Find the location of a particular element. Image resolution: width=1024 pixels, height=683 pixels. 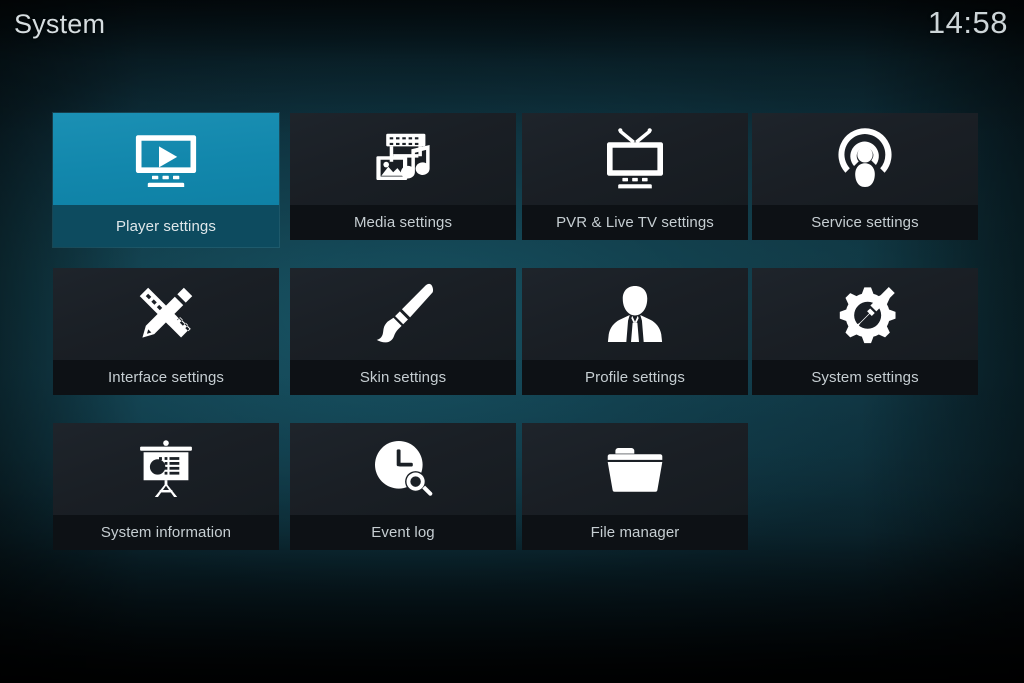

person-bust-icon is located at coordinates (635, 314).